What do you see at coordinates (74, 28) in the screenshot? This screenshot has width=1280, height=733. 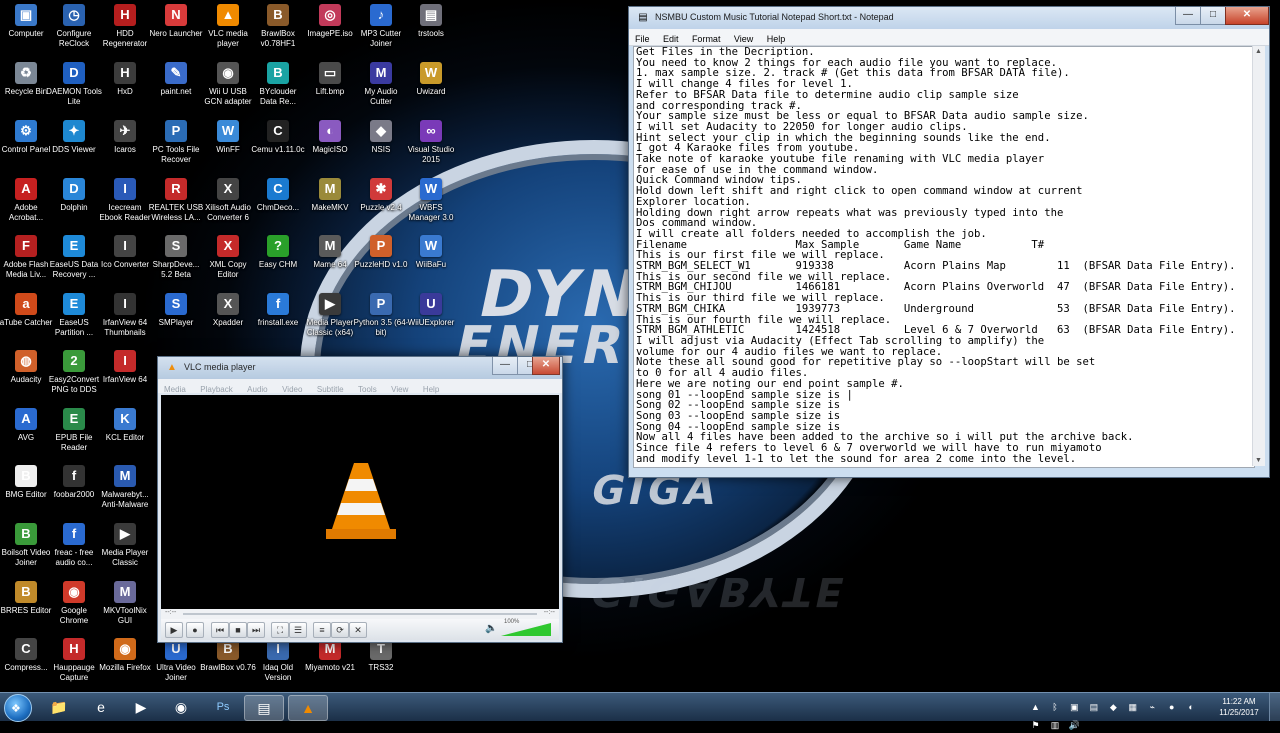 I see `desktop-shortcut: ◷ Configure ReClock` at bounding box center [74, 28].